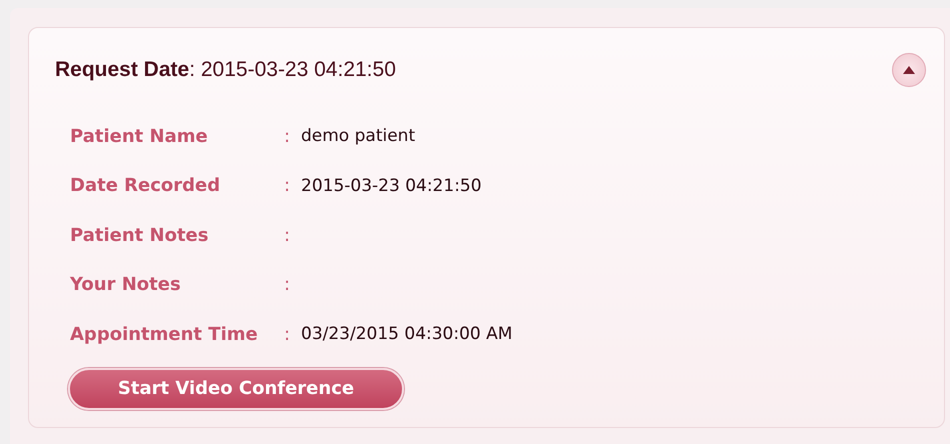  I want to click on field-label: Date Recorded, so click(146, 185).